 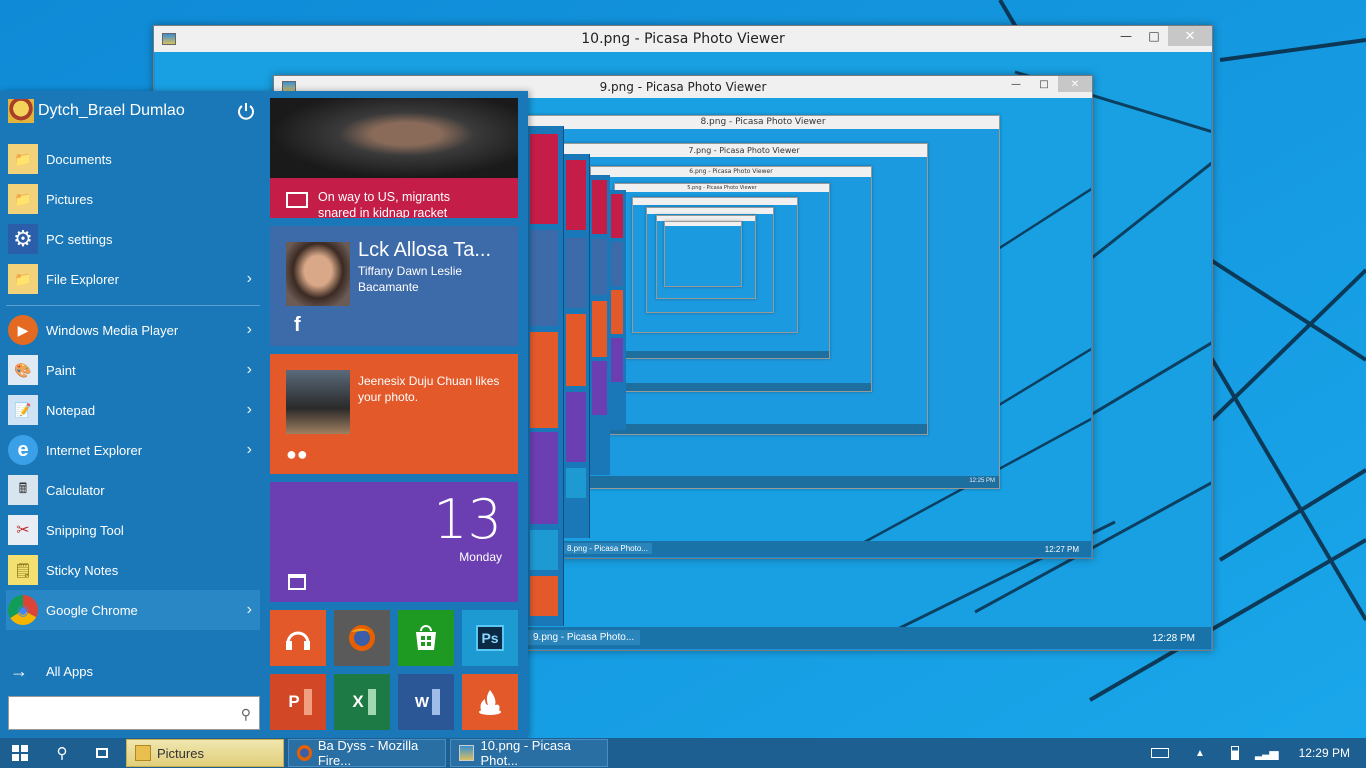 I want to click on start-item-label: Windows Media Player, so click(x=112, y=330).